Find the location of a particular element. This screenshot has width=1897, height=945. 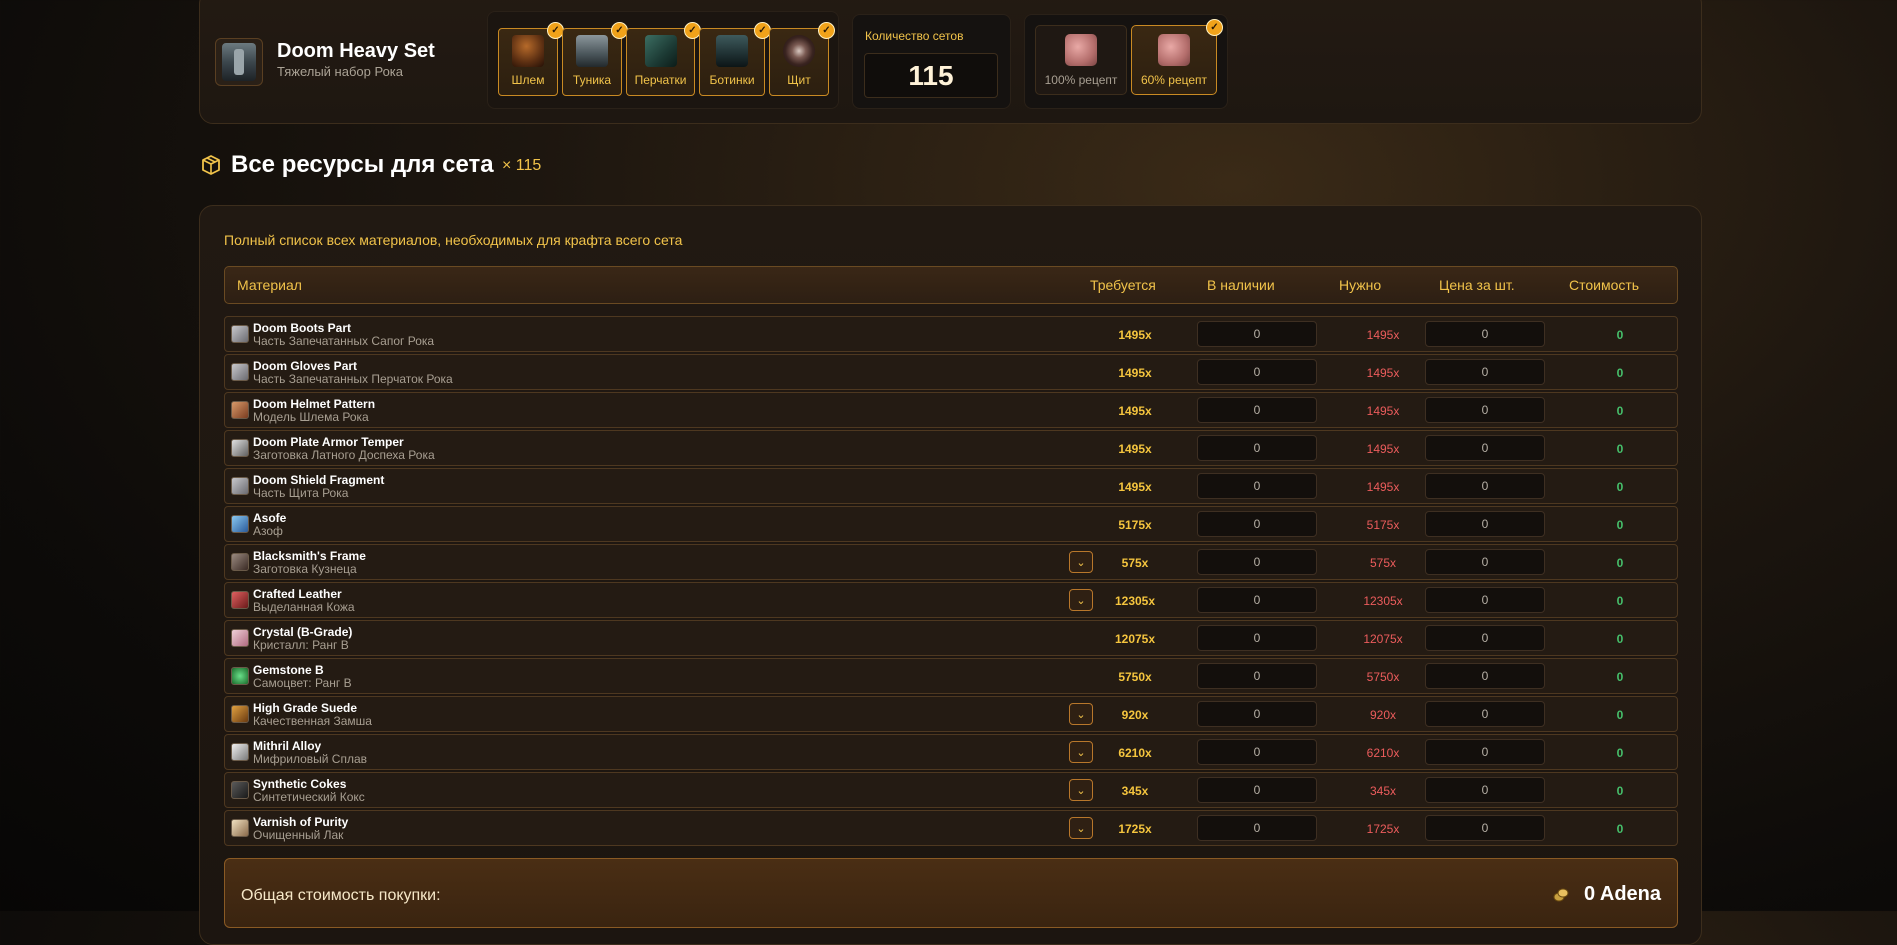

package-icon is located at coordinates (211, 165).